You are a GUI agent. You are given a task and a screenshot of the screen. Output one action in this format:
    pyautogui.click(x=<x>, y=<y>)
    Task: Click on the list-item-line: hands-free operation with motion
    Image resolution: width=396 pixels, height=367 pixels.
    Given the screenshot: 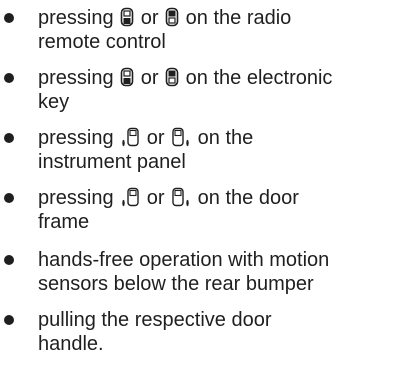 What is the action you would take?
    pyautogui.click(x=184, y=260)
    